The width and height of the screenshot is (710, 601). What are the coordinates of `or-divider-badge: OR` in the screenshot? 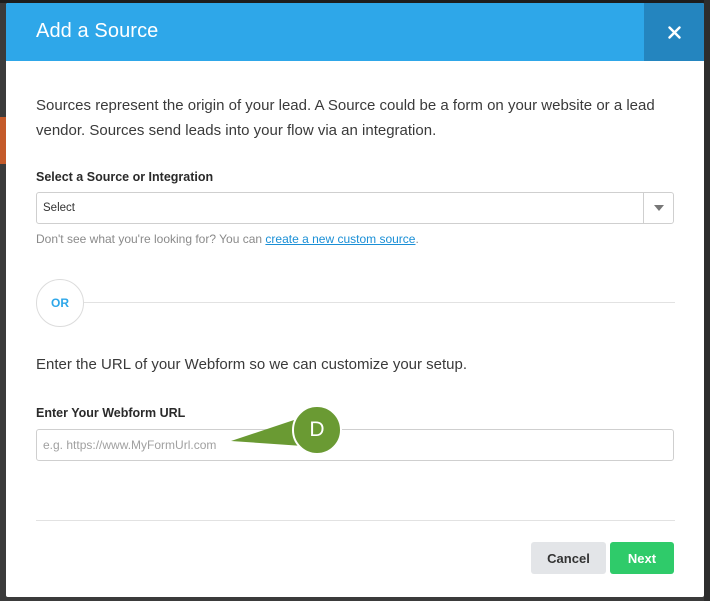 It's located at (60, 303).